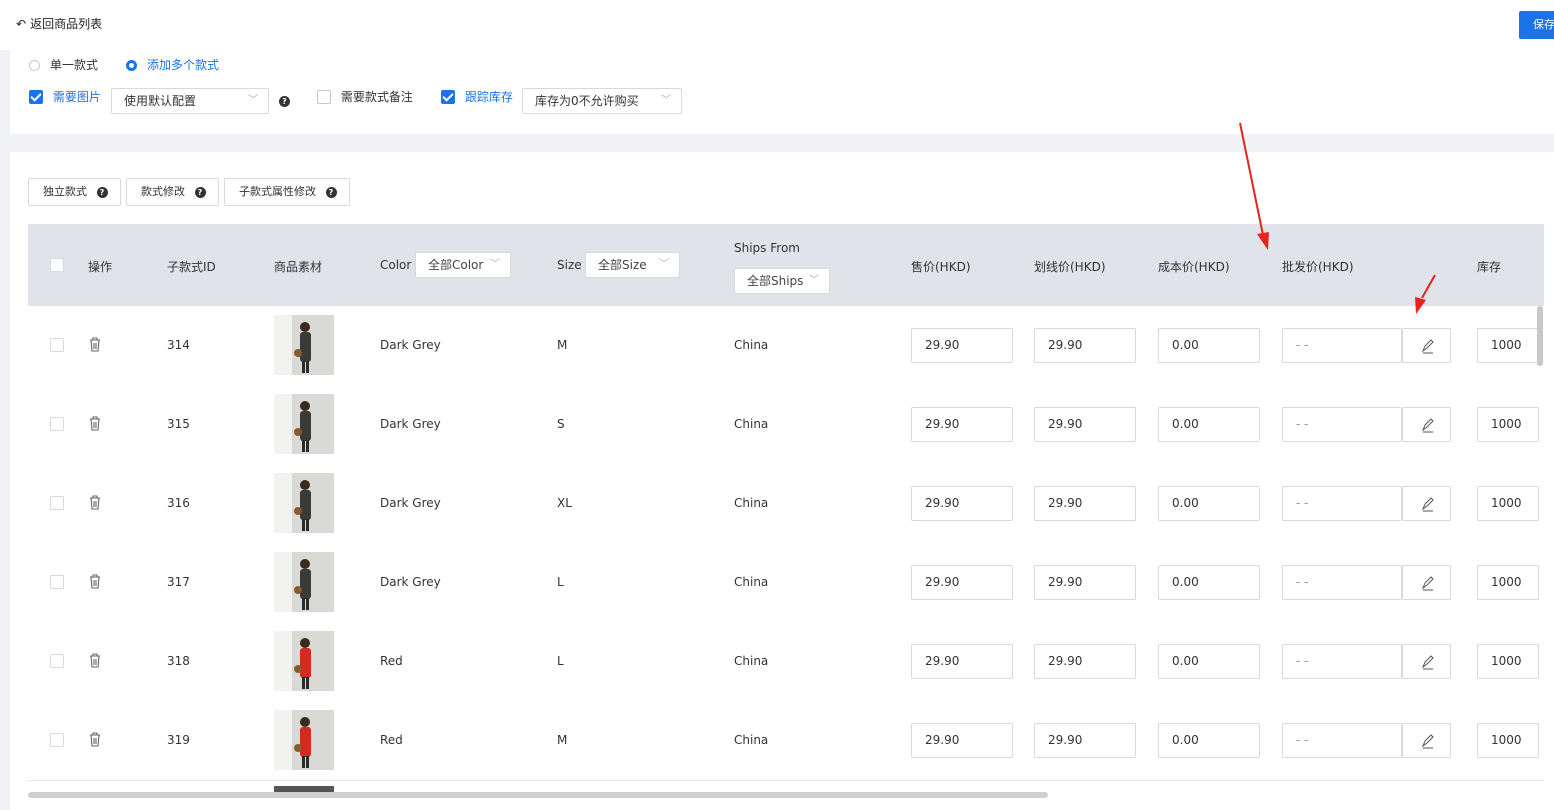  I want to click on multi-variant-label: 添加多个款式, so click(183, 65).